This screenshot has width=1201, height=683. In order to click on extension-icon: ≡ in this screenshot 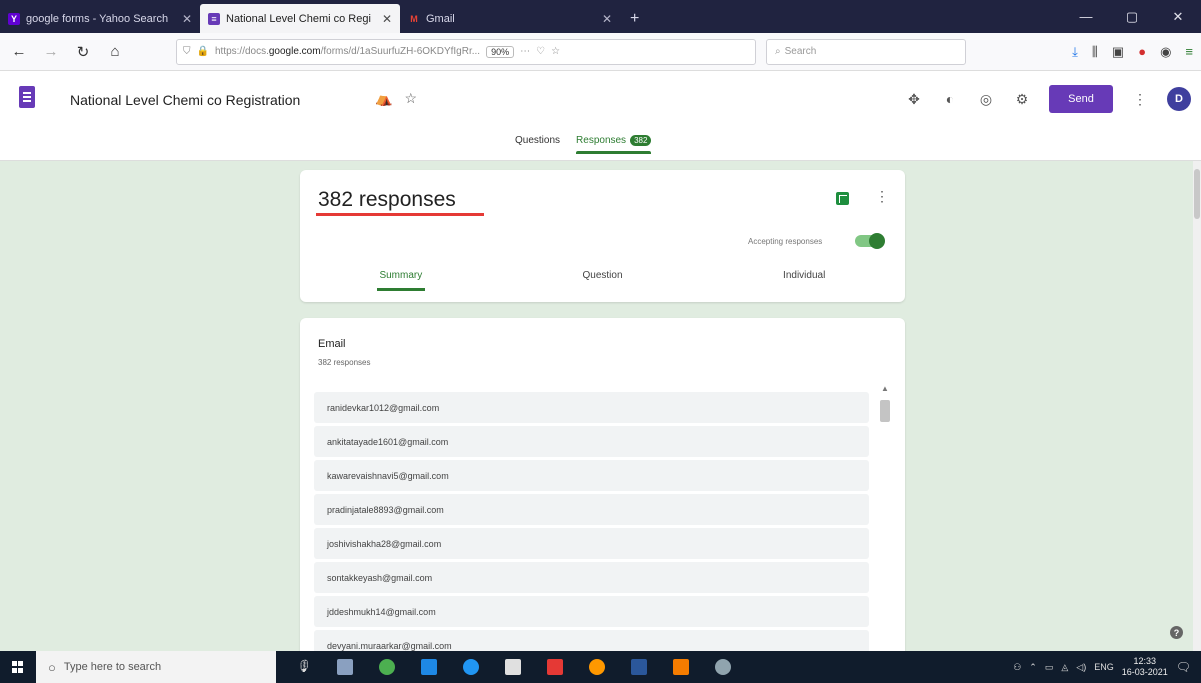, I will do `click(1189, 51)`.